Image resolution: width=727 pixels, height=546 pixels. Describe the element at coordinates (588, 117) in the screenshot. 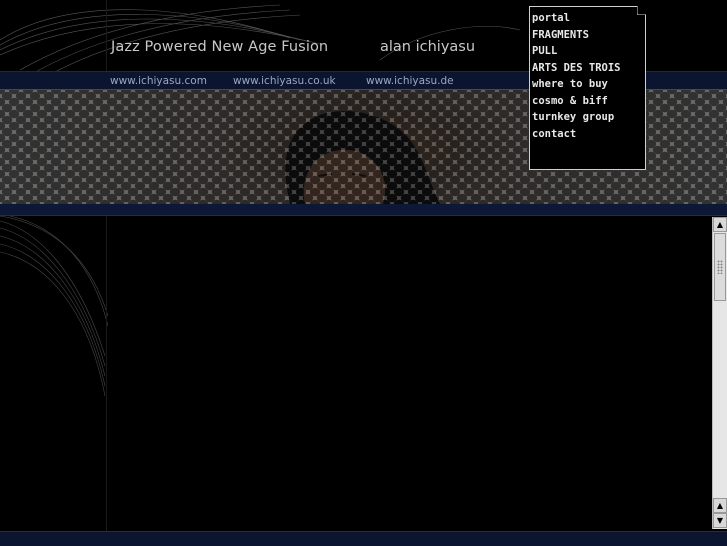

I see `menu-item-turnkey-group: turnkey group` at that location.